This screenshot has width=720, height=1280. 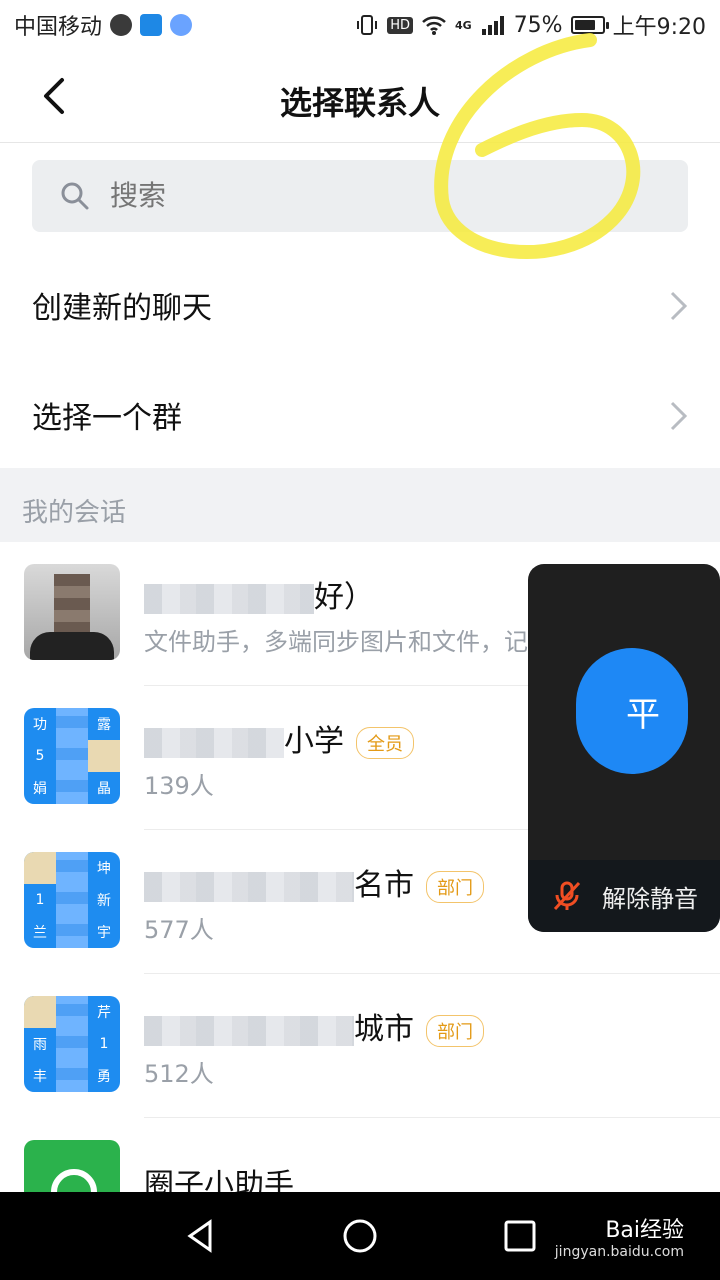 I want to click on battery-icon, so click(x=589, y=25).